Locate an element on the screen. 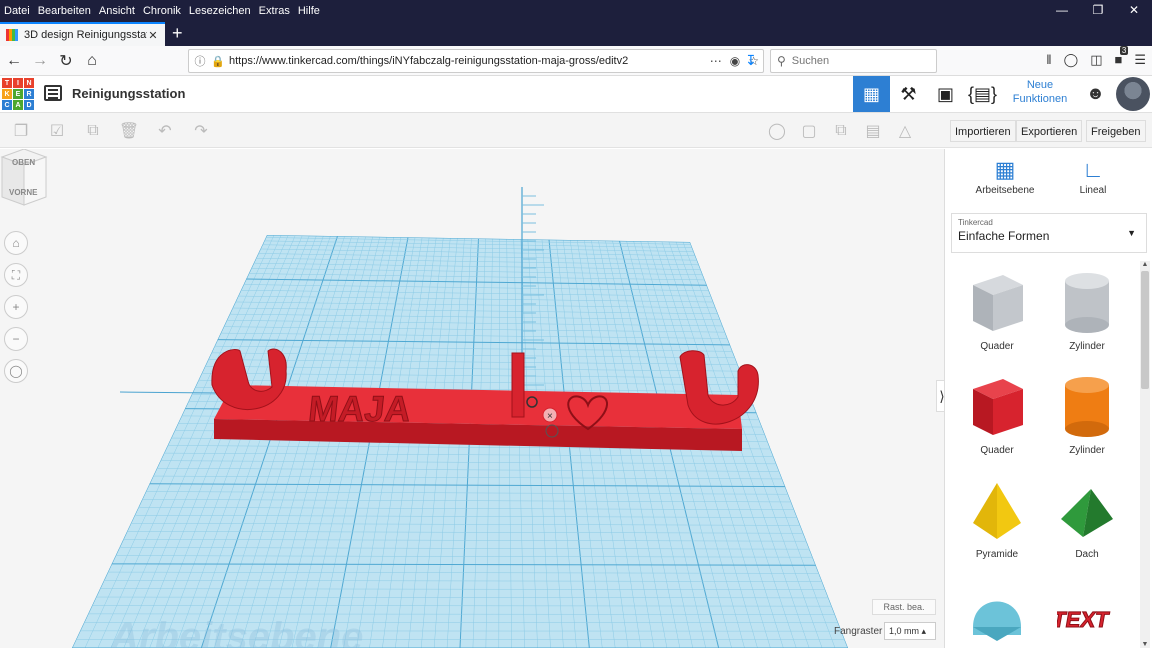  logo-letter: R is located at coordinates (29, 94).